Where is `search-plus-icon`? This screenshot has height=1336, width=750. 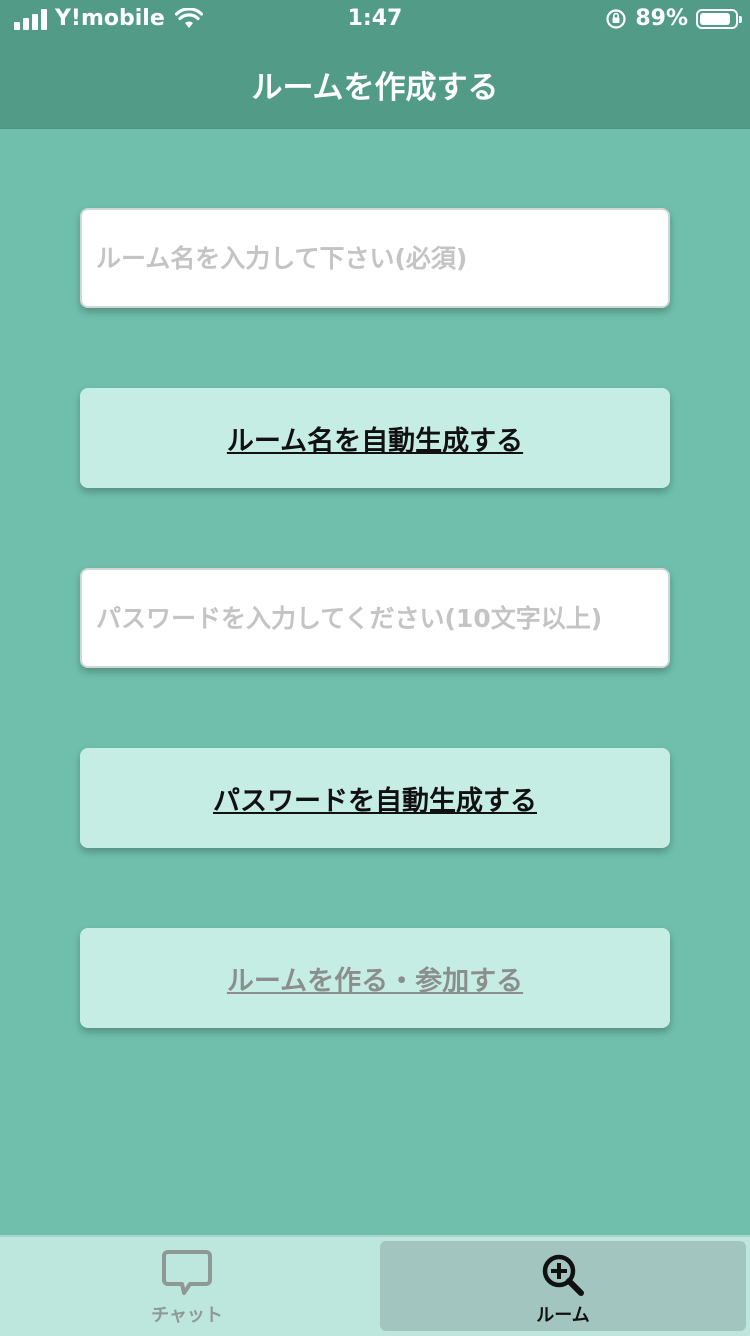 search-plus-icon is located at coordinates (563, 1275).